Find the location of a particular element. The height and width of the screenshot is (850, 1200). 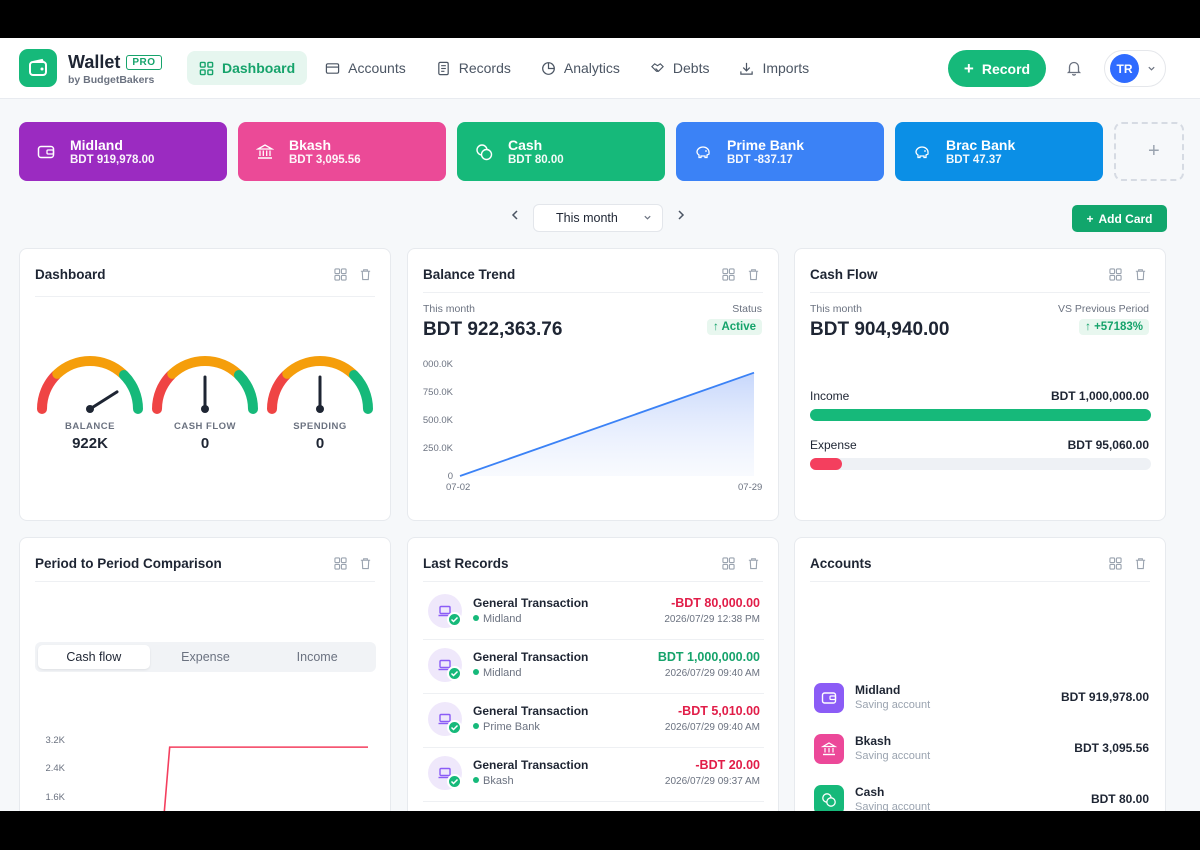

nav-label: Debts is located at coordinates (691, 68).